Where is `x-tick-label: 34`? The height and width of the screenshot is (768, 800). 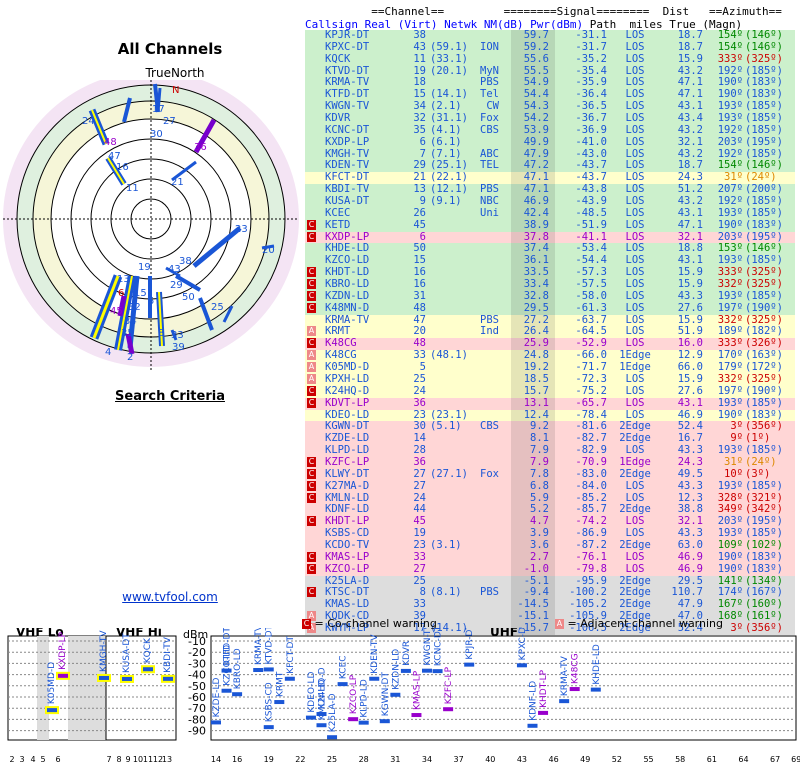
x-tick-label: 34 is located at coordinates (427, 759).